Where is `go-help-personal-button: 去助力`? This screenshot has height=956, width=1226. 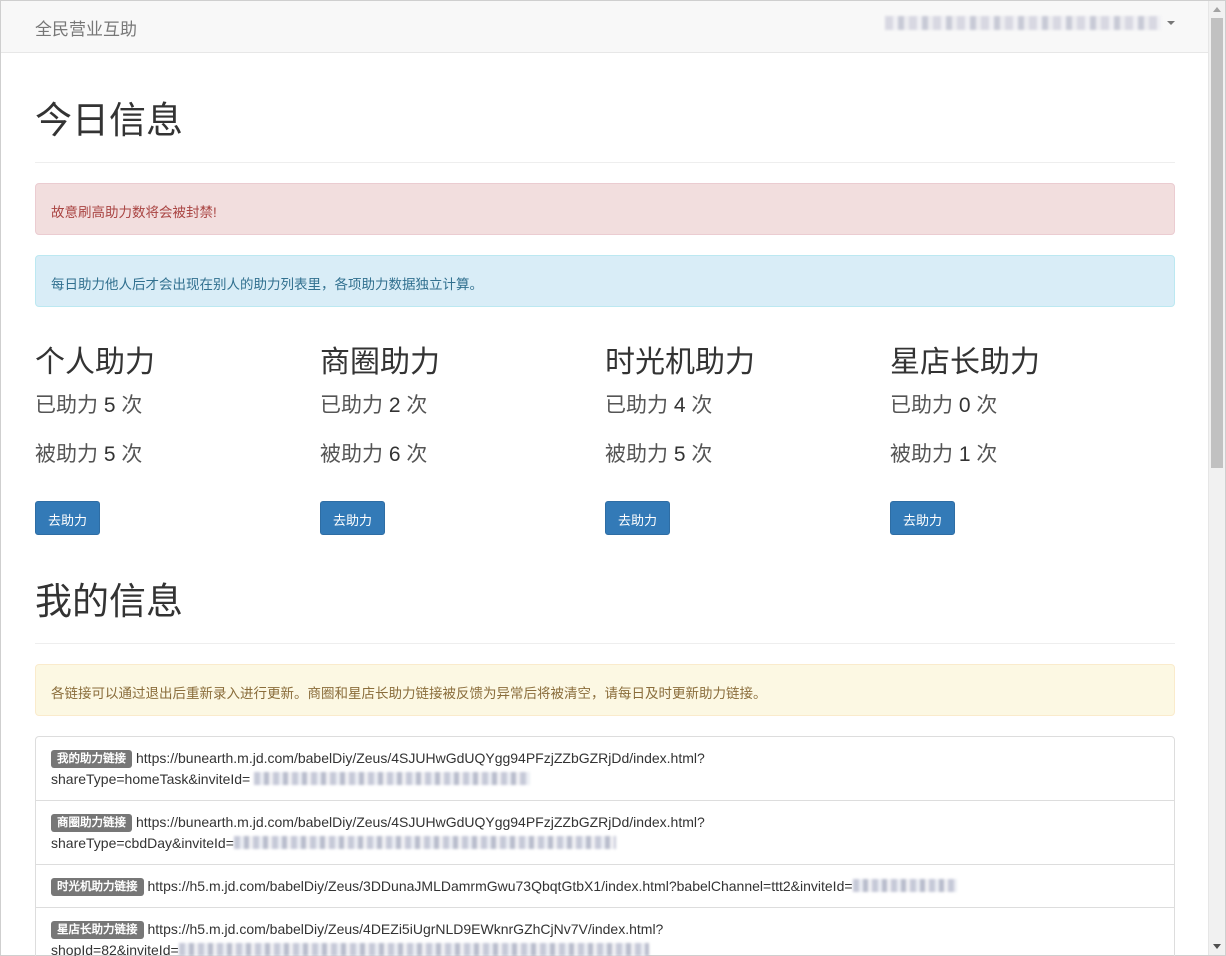
go-help-personal-button: 去助力 is located at coordinates (68, 518).